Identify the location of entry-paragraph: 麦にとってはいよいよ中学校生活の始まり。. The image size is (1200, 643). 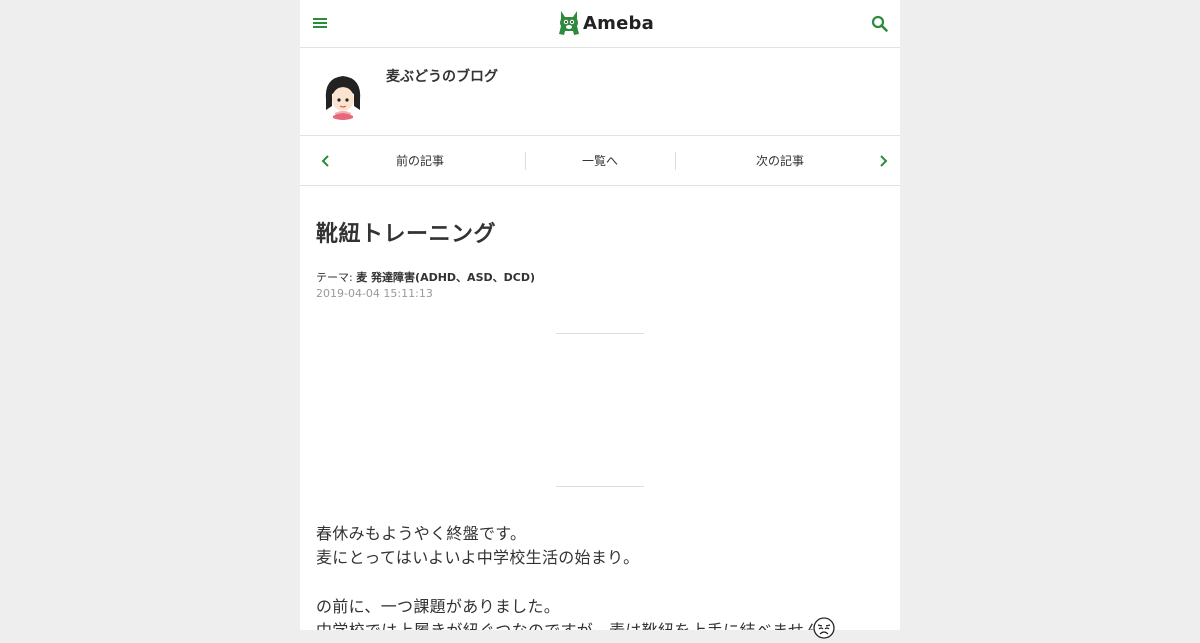
(478, 557).